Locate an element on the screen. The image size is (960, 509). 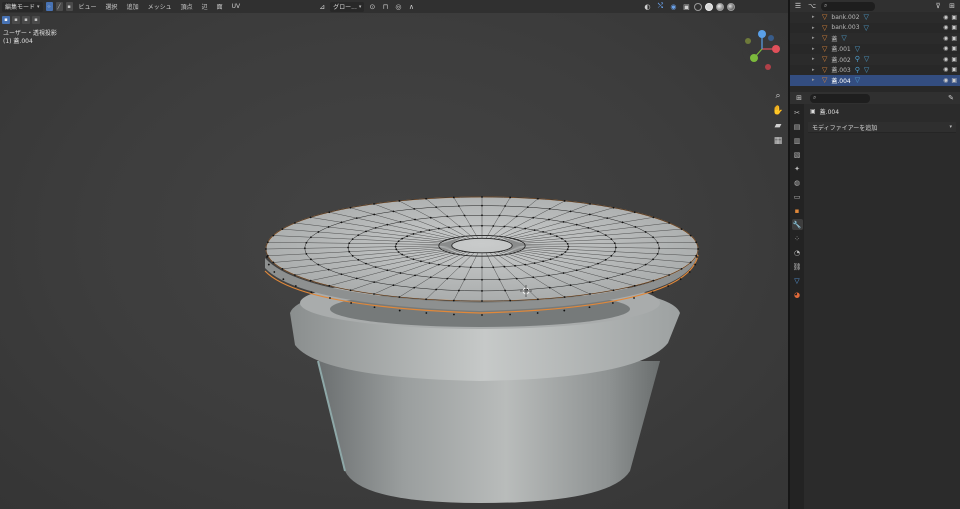
display-mode-icon: ⌥ is located at coordinates (812, 6).